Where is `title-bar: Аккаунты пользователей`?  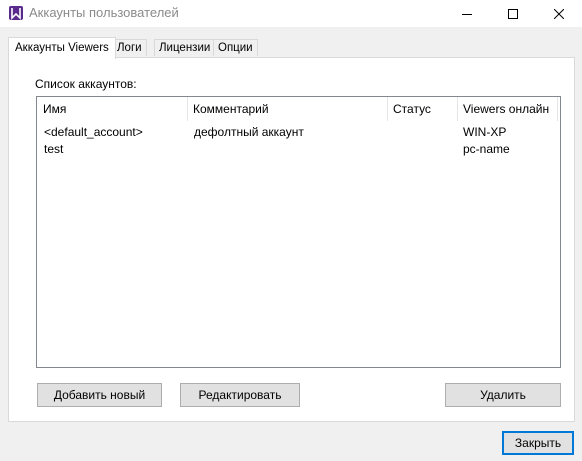 title-bar: Аккаунты пользователей is located at coordinates (291, 13).